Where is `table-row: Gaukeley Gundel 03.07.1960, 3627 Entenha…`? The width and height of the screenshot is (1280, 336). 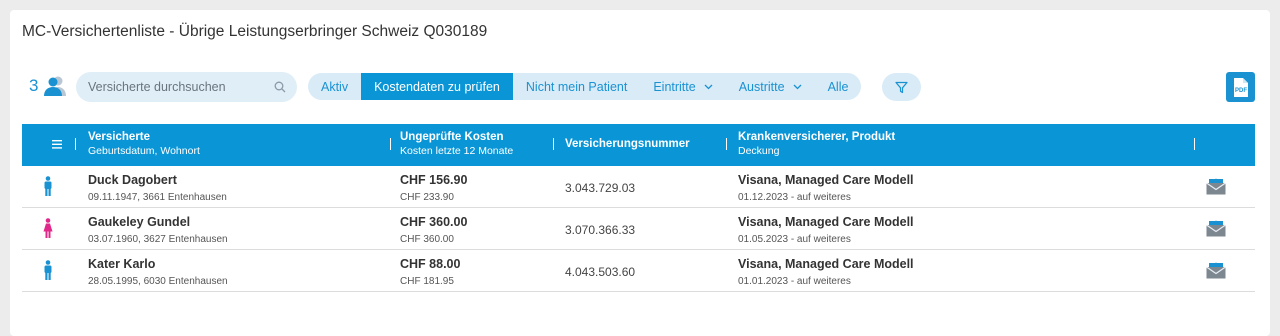
table-row: Gaukeley Gundel 03.07.1960, 3627 Entenha… is located at coordinates (638, 229).